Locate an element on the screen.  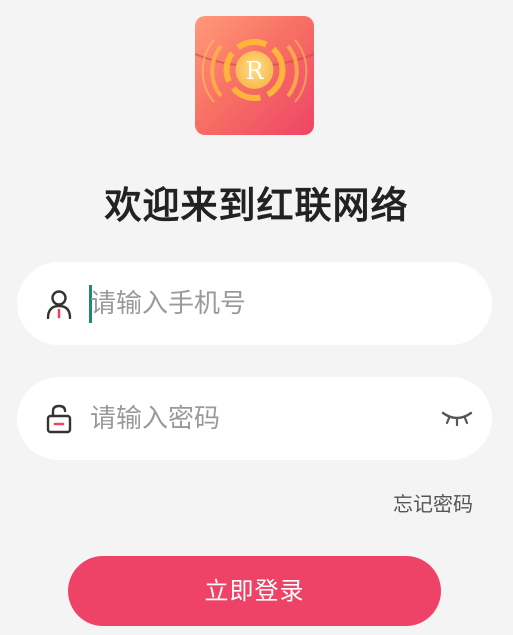
forgot-password-link: 忘记密码 is located at coordinates (433, 504).